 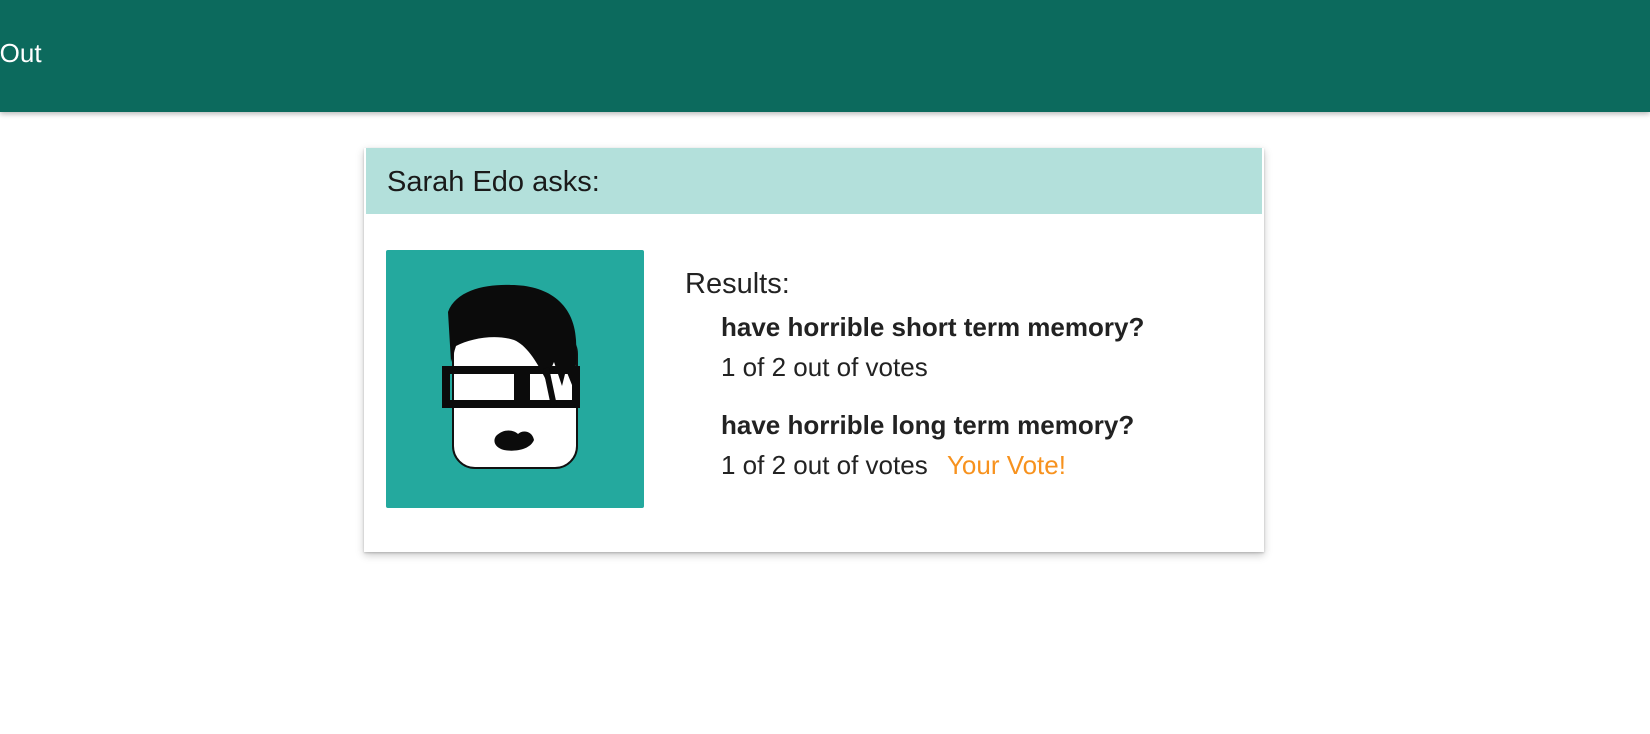 I want to click on avatar-cartoon-face-icon, so click(x=511, y=376).